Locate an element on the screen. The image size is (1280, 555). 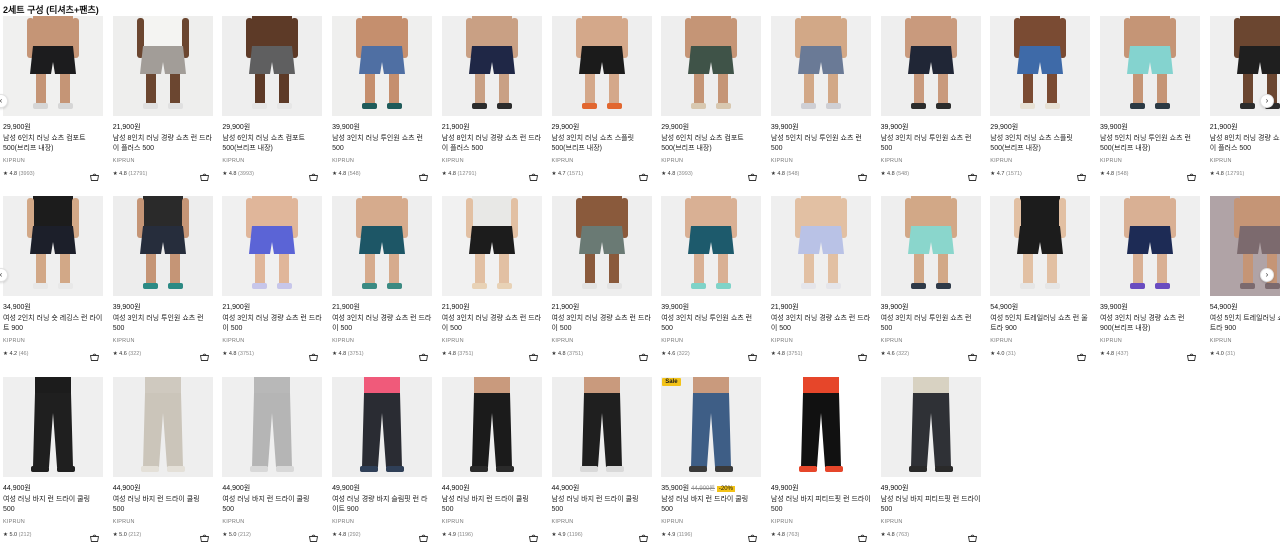
carousel-next-button-row2: › is located at coordinates (1267, 275).